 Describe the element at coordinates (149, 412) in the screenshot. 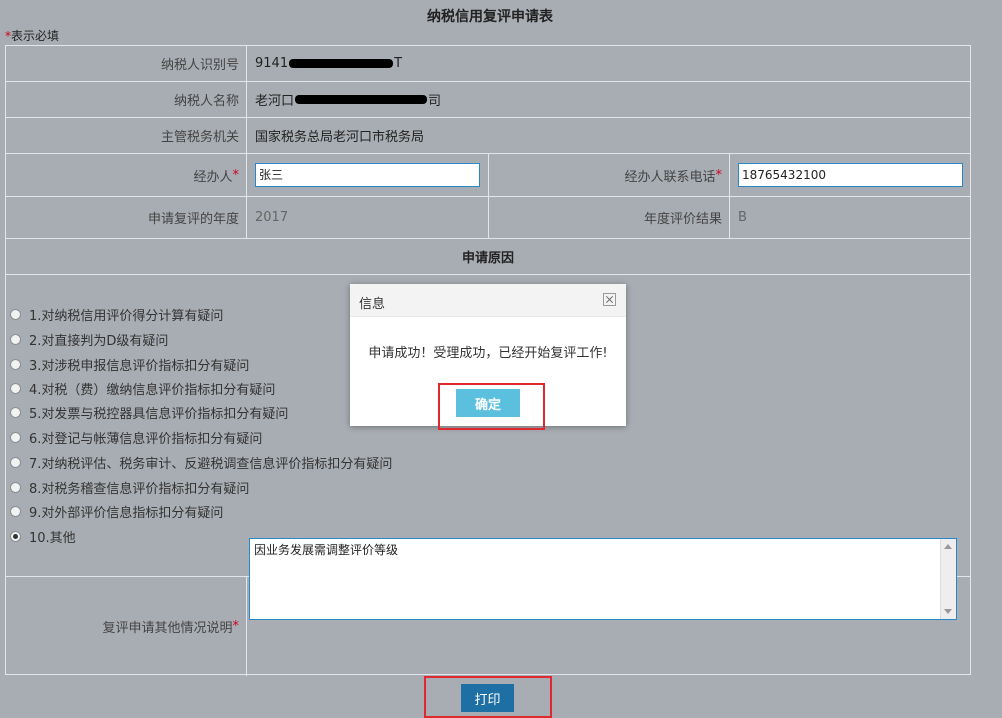

I see `reason-item-5: 5.对发票与税控器具信息评价指标扣分有疑问` at that location.